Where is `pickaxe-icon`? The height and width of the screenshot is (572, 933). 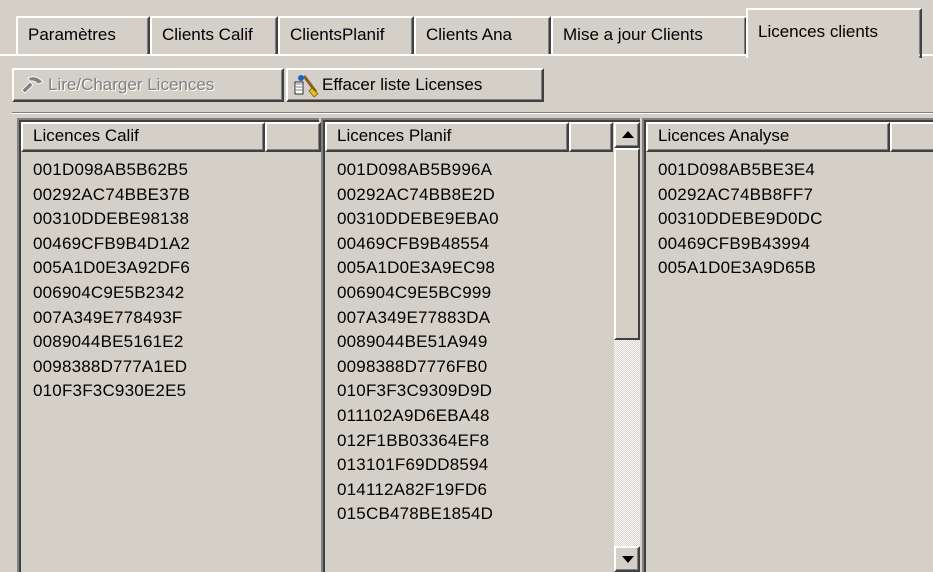
pickaxe-icon is located at coordinates (32, 85).